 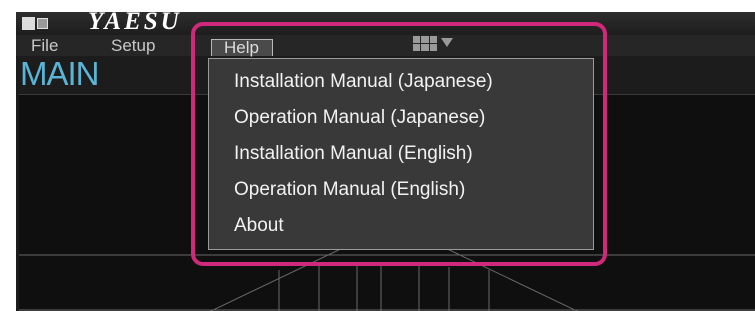 I want to click on app-icon, so click(x=37, y=23).